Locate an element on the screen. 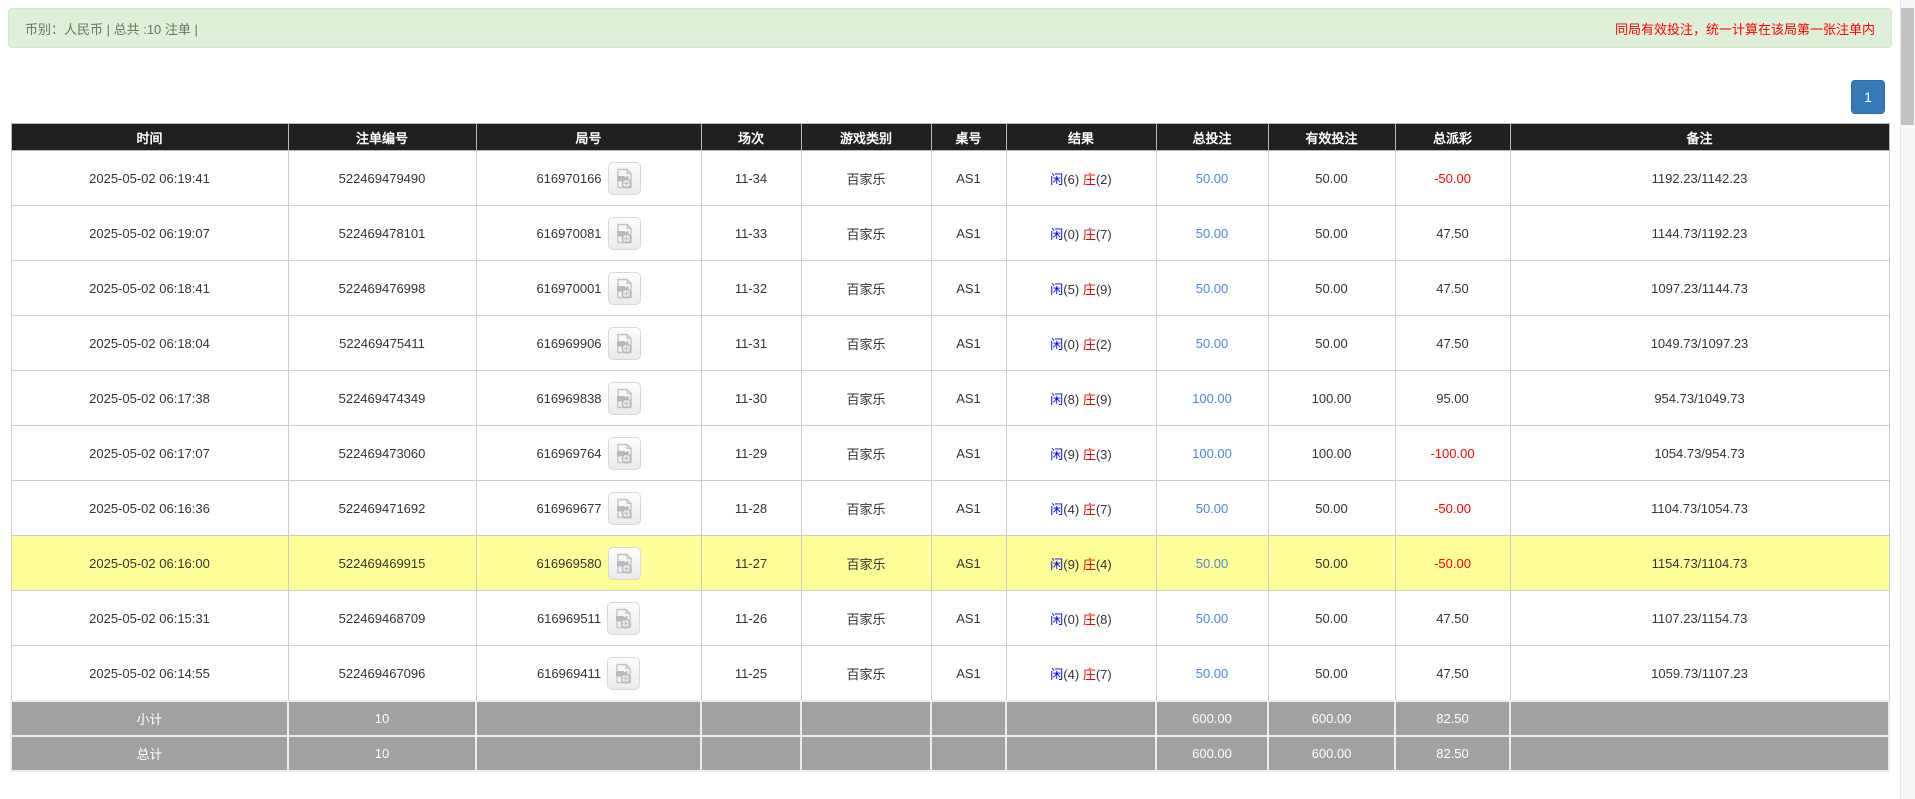  cell-round-id: 616969838 is located at coordinates (588, 398).